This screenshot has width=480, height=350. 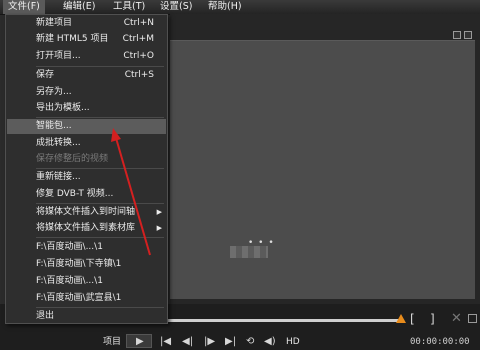 What do you see at coordinates (133, 196) in the screenshot?
I see `annotation-arrow-shaft` at bounding box center [133, 196].